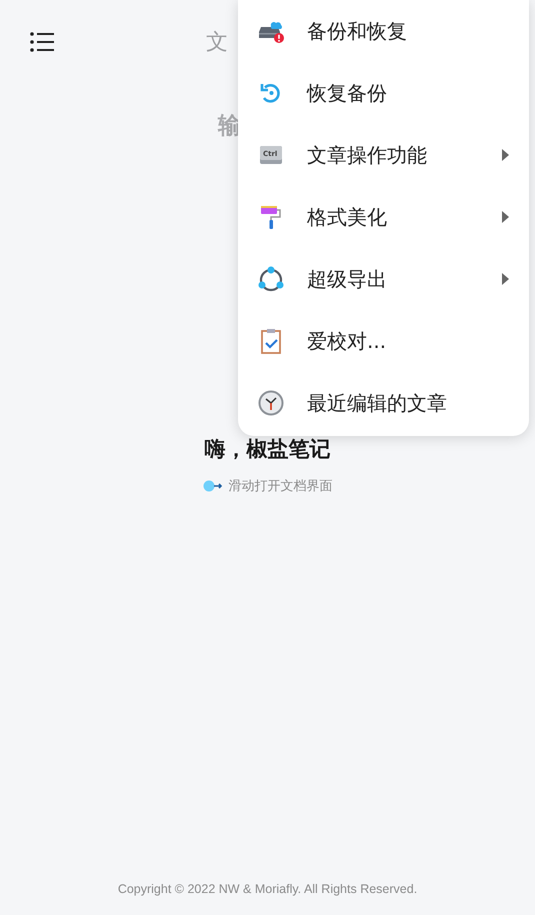  What do you see at coordinates (217, 43) in the screenshot?
I see `page-title: 文` at bounding box center [217, 43].